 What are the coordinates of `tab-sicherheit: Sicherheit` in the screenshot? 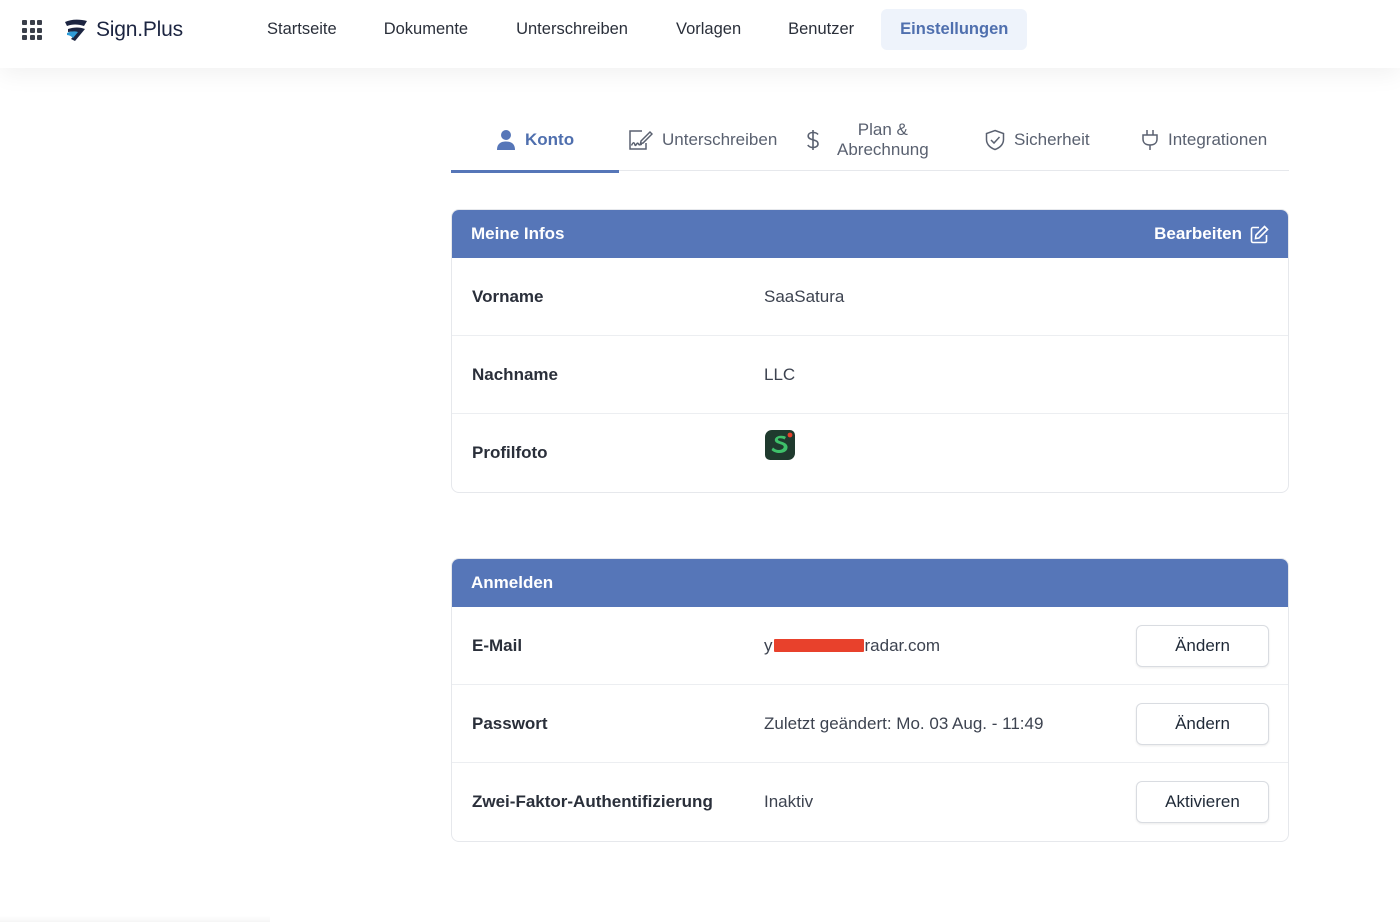 It's located at (1037, 139).